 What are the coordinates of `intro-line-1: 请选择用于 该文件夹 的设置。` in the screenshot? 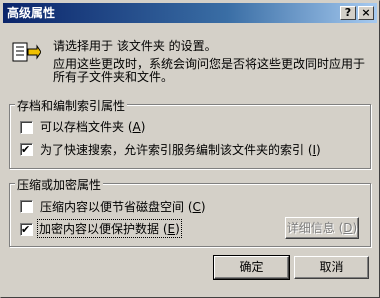 It's located at (135, 46).